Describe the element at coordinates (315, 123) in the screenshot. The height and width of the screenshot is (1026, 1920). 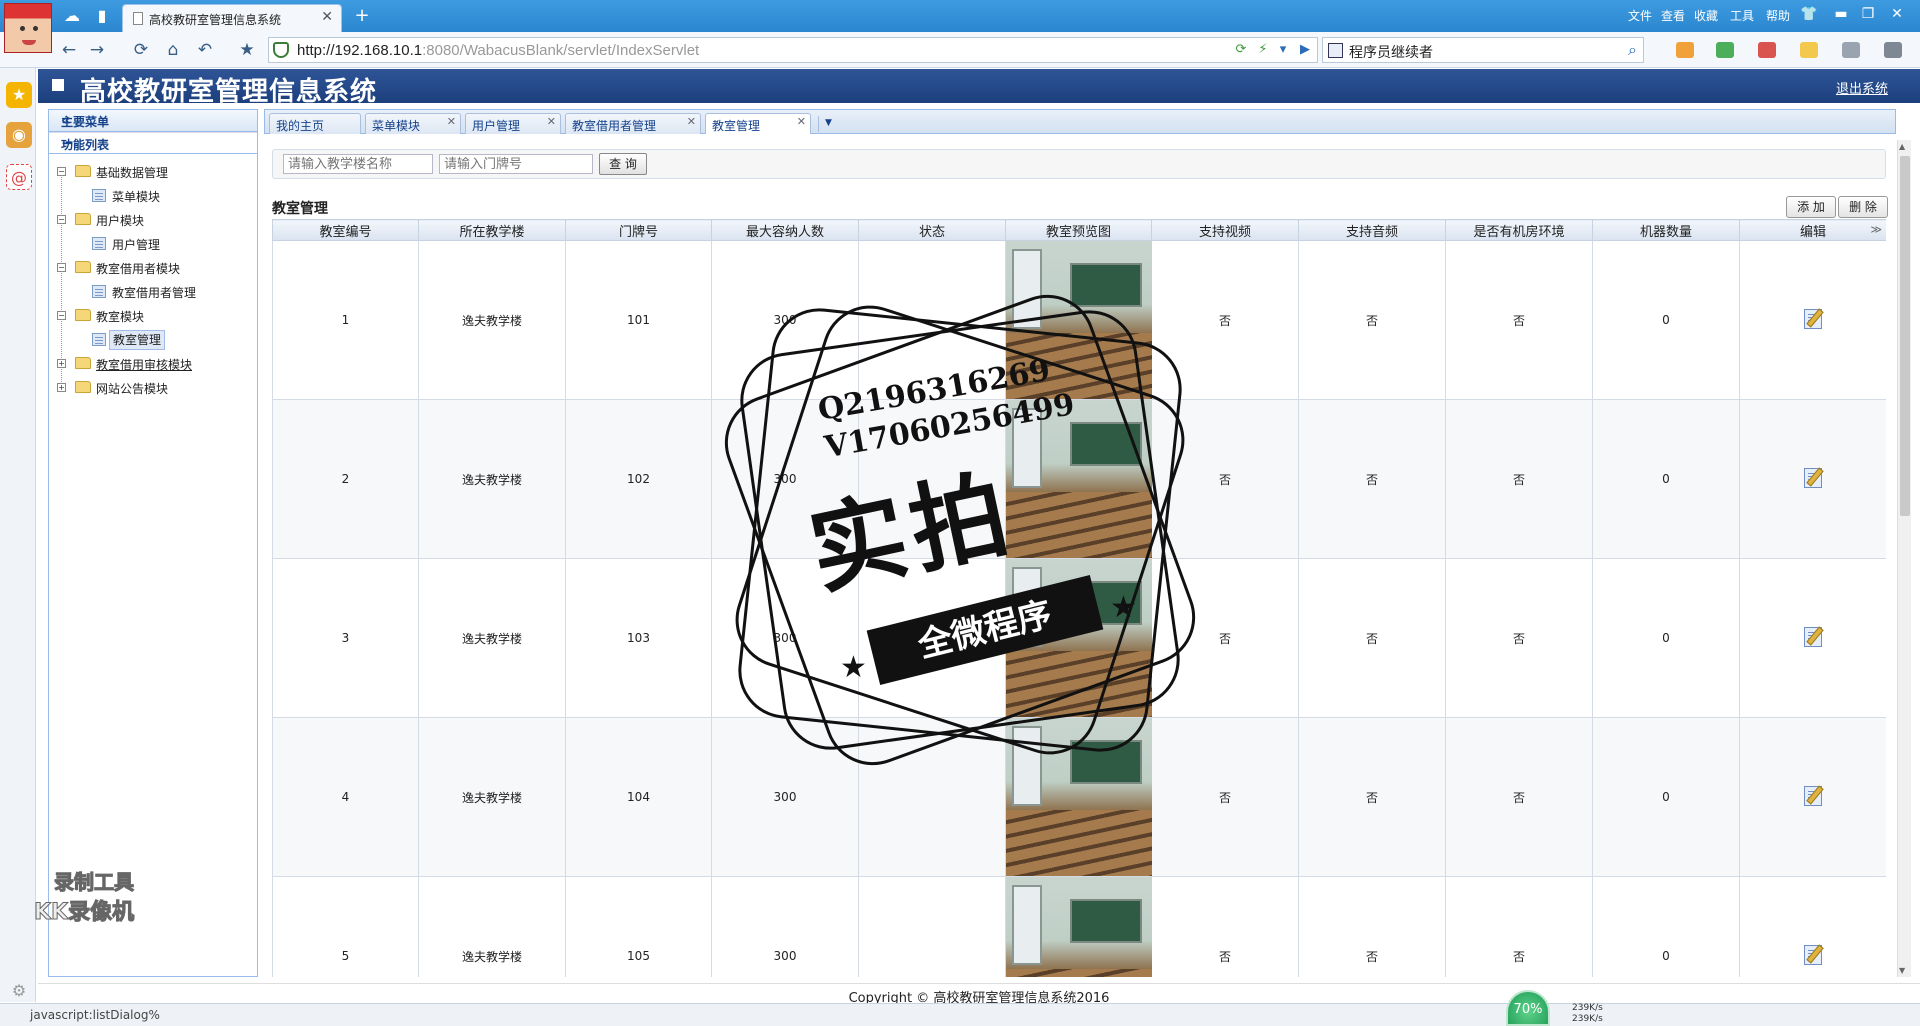
I see `tab-home: 我的主页` at that location.